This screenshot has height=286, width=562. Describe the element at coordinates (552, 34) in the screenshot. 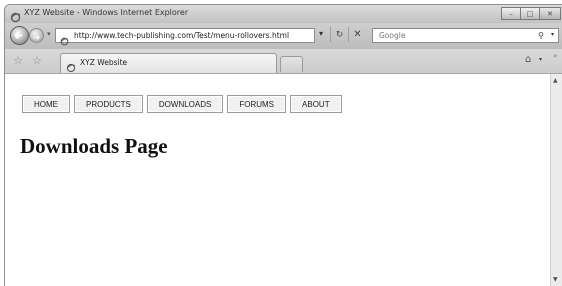

I see `search-dropdown-icon: ▾` at that location.